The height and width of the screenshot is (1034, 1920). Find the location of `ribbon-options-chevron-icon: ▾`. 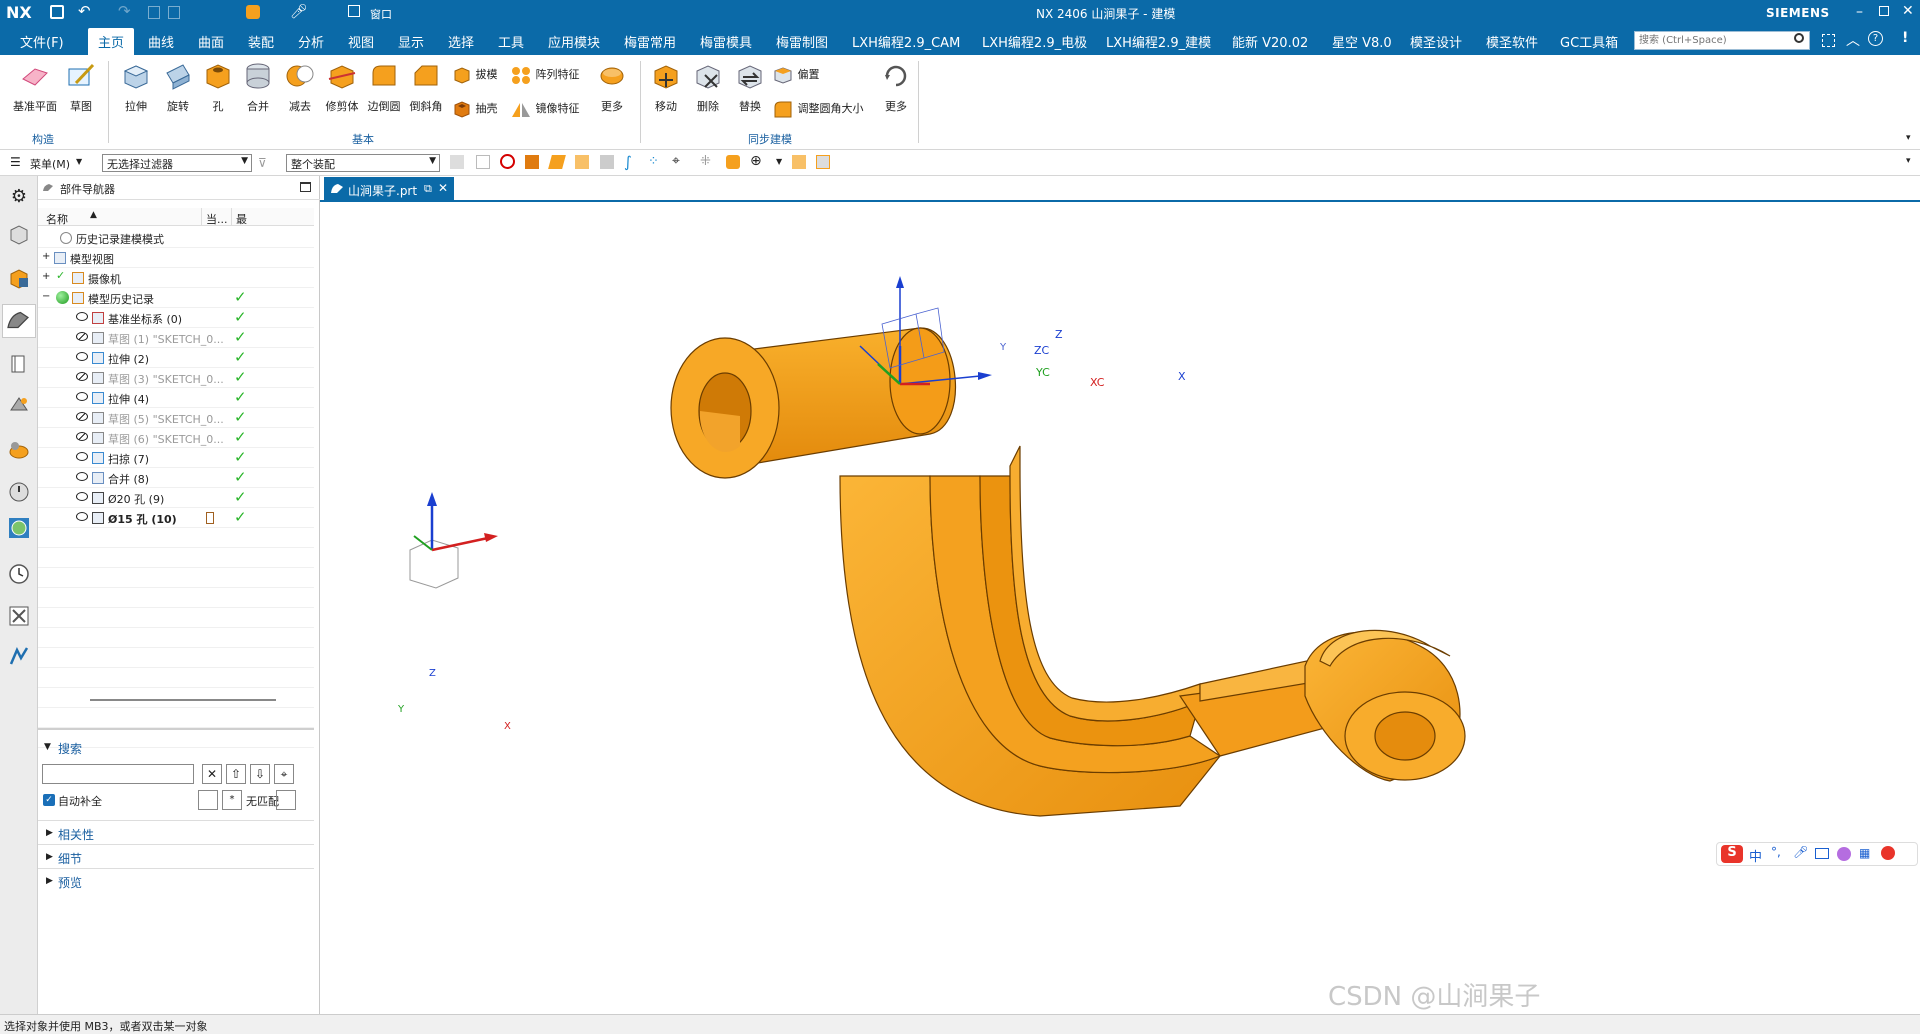

ribbon-options-chevron-icon: ▾ is located at coordinates (1908, 138).